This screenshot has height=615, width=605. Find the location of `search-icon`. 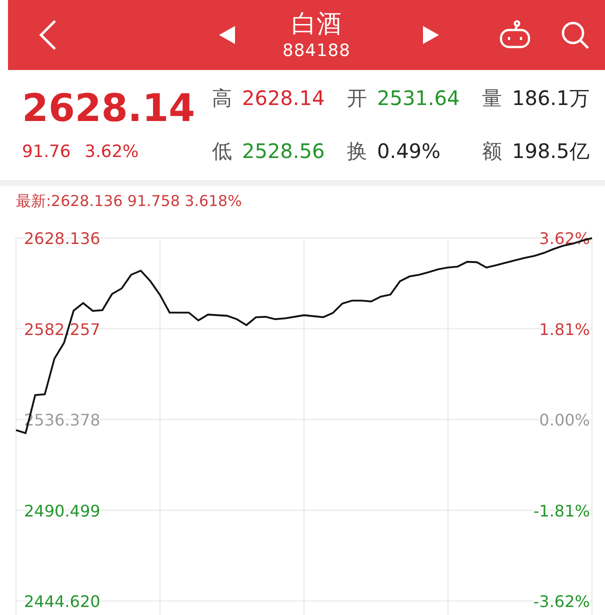

search-icon is located at coordinates (575, 35).